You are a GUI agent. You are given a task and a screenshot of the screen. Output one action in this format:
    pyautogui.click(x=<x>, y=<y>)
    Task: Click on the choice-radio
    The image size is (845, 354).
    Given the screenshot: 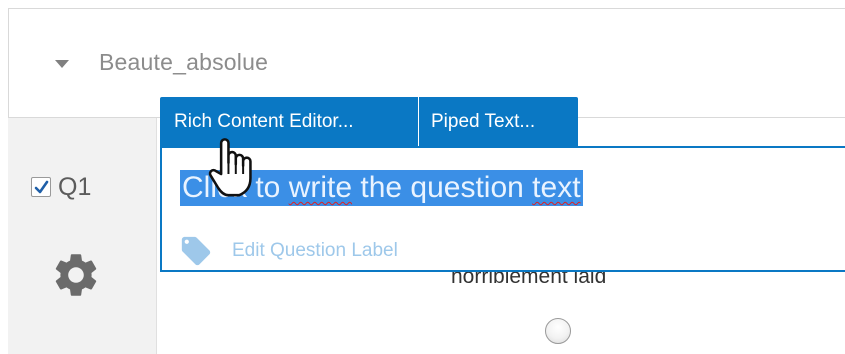 What is the action you would take?
    pyautogui.click(x=558, y=331)
    